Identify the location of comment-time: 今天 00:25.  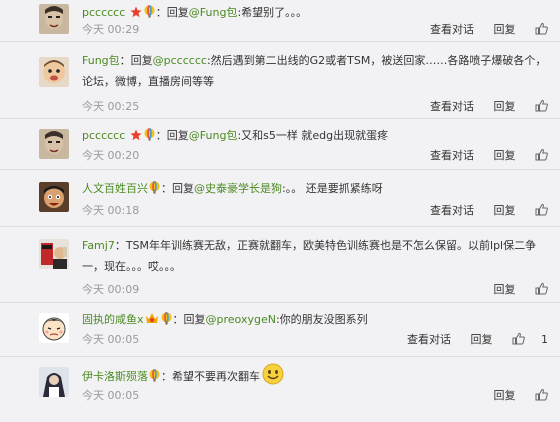
(111, 106).